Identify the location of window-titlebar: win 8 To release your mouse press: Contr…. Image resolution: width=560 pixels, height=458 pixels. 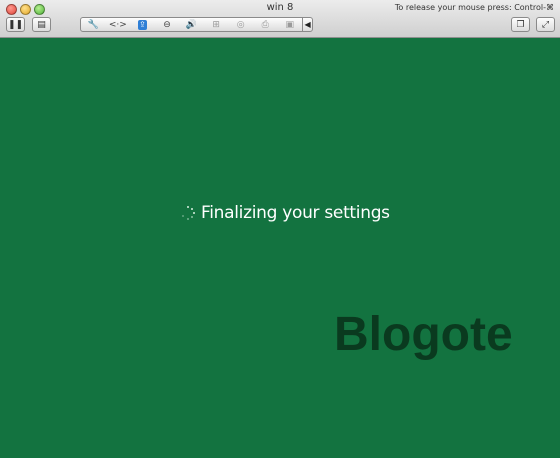
(280, 19).